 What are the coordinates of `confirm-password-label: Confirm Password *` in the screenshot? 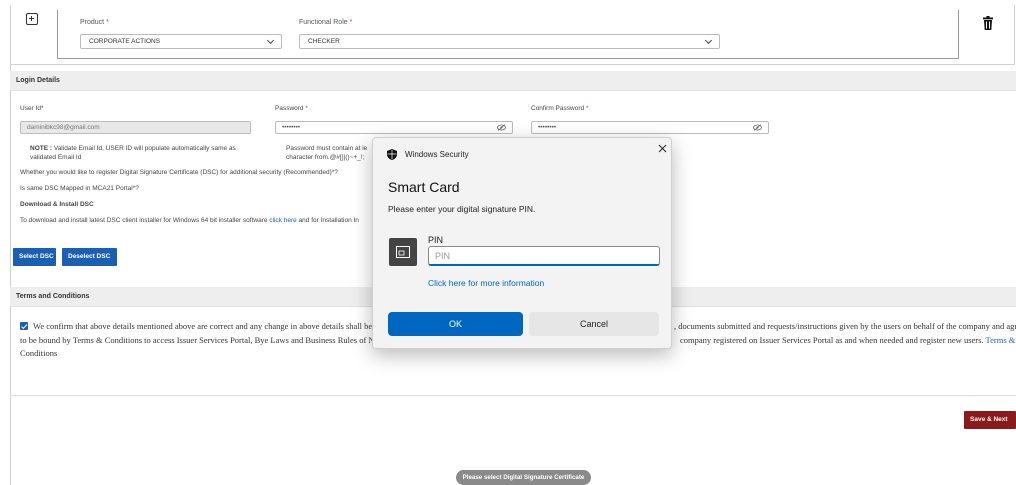 It's located at (560, 108).